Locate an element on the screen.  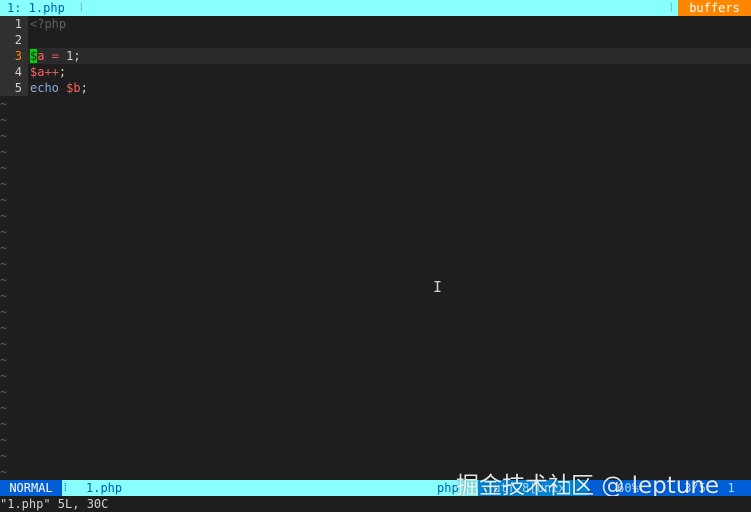
command-line: "1.php" 5L, 30C is located at coordinates (375, 504).